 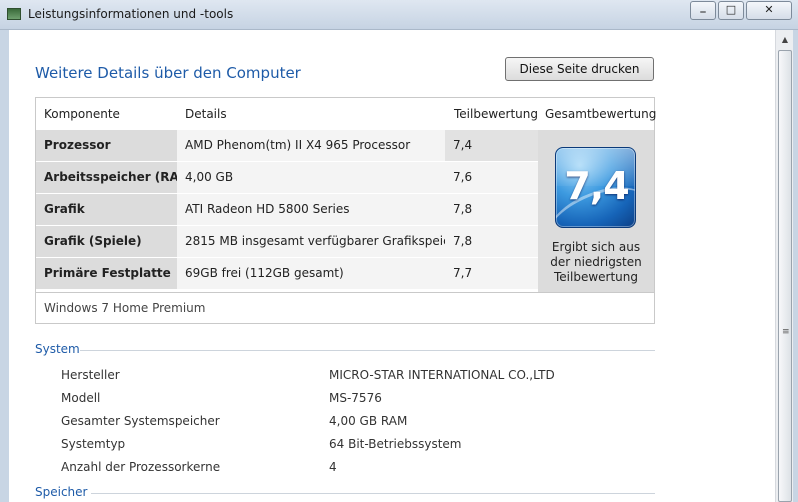 What do you see at coordinates (395, 444) in the screenshot?
I see `system-value: 64 Bit-Betriebssystem` at bounding box center [395, 444].